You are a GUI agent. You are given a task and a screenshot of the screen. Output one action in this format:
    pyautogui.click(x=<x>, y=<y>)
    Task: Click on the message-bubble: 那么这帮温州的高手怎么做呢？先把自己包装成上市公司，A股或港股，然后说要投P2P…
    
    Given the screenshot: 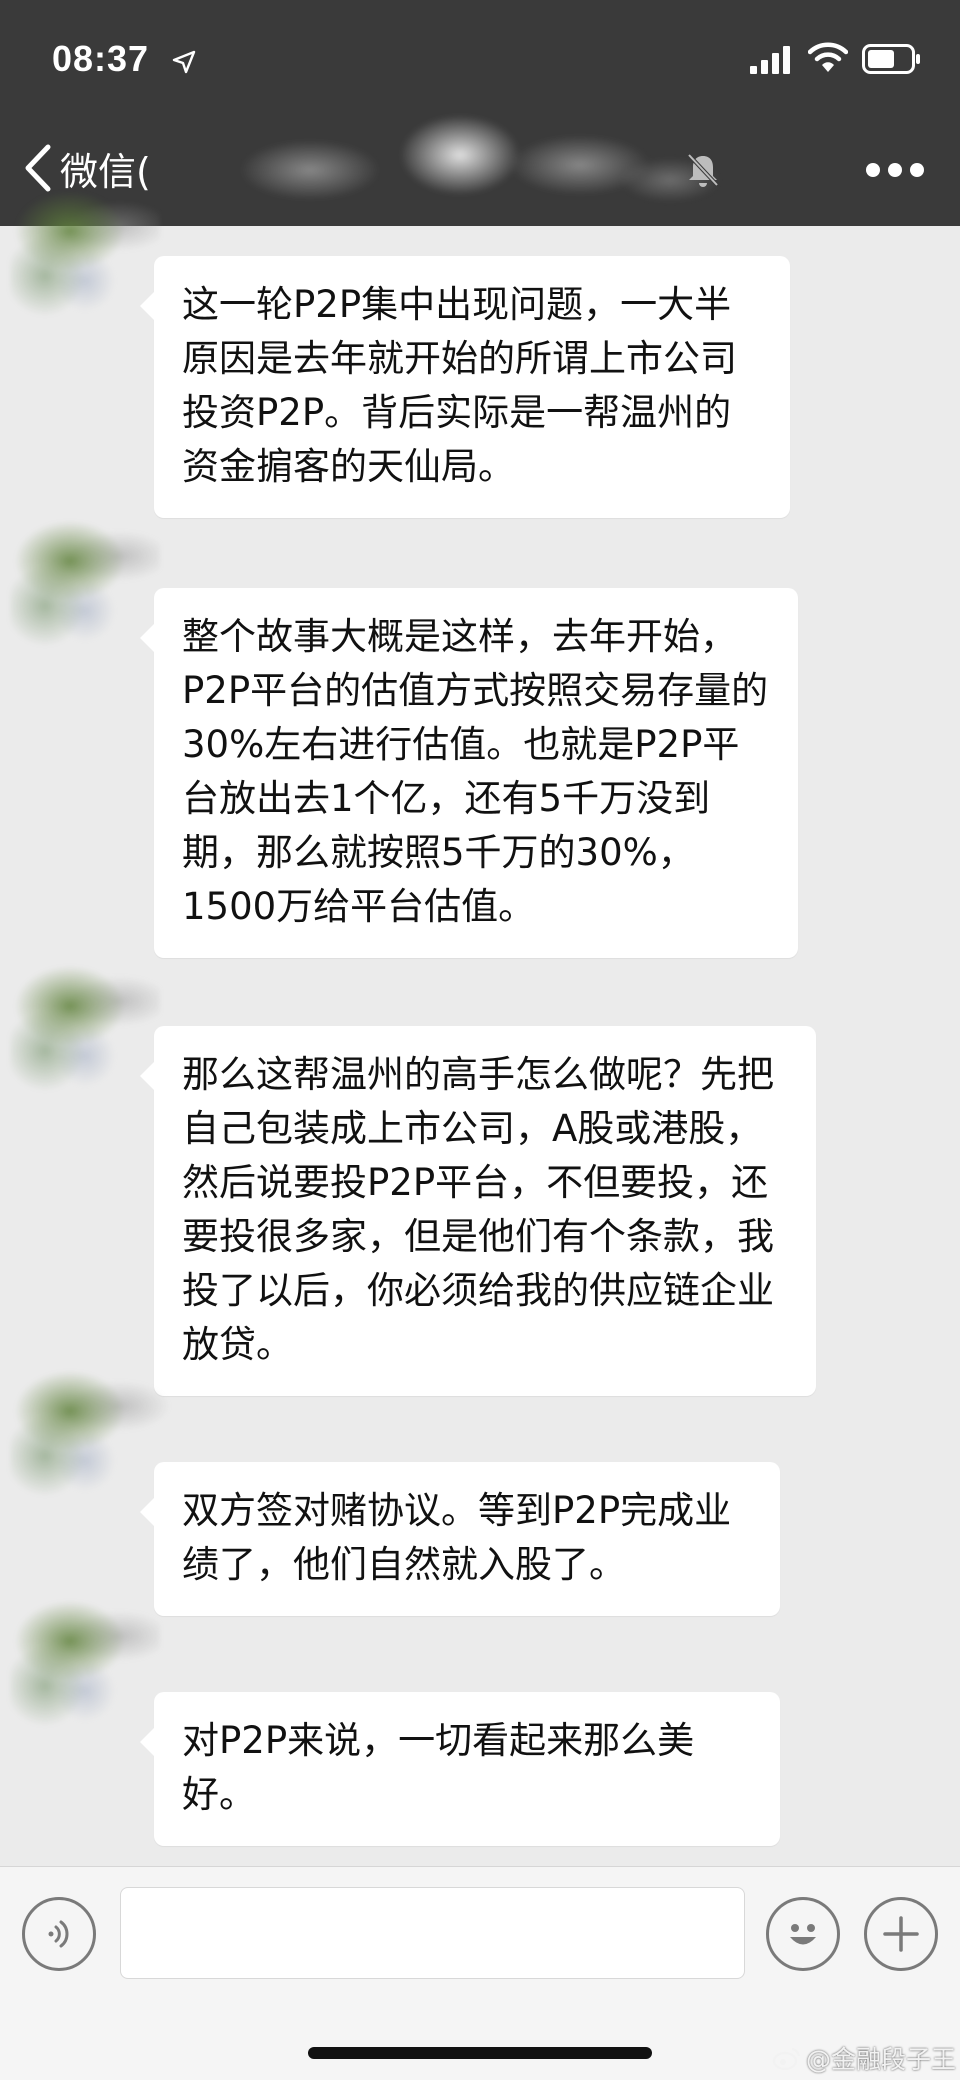 What is the action you would take?
    pyautogui.click(x=478, y=1211)
    